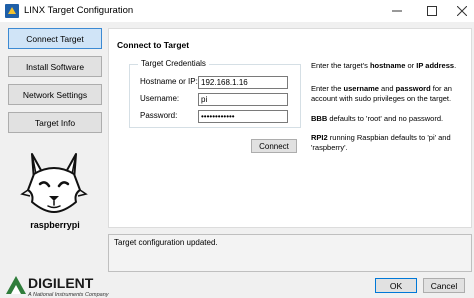  What do you see at coordinates (159, 115) in the screenshot?
I see `password-label: Password:` at bounding box center [159, 115].